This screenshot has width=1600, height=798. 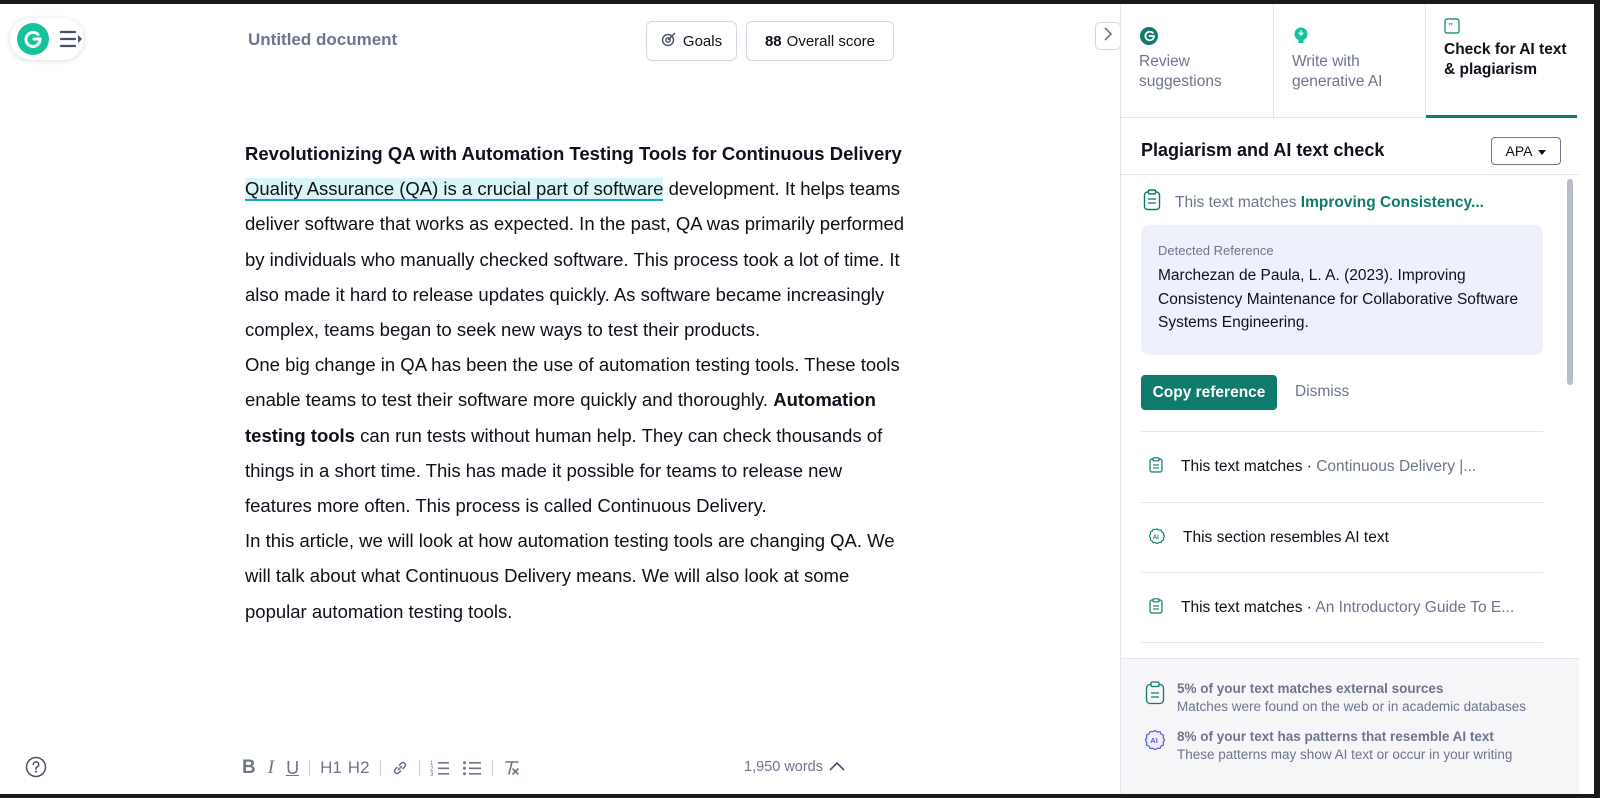 I want to click on tab-write-generative-ai: Write with generative AI, so click(x=1349, y=60).